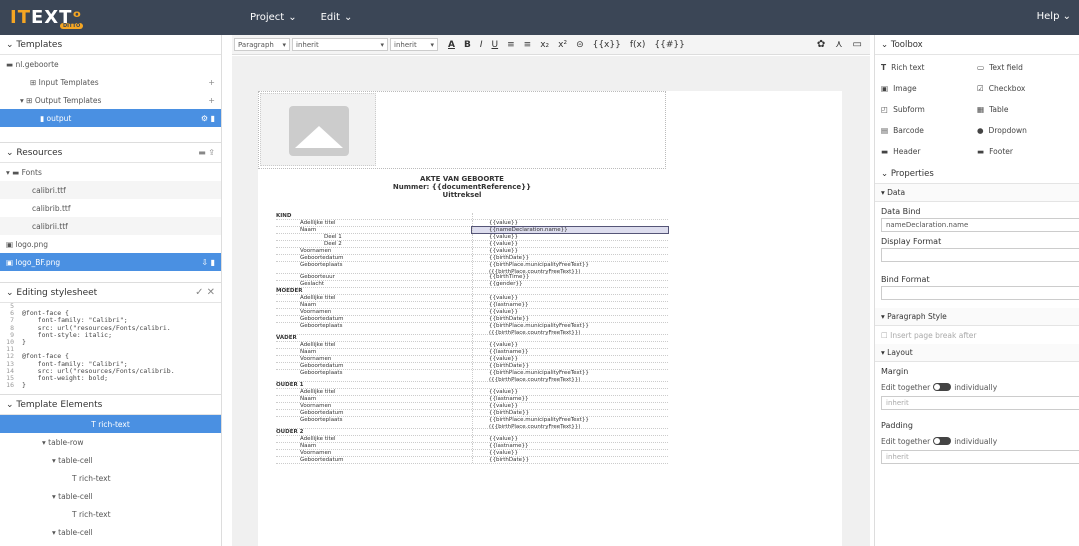  What do you see at coordinates (472, 244) in the screenshot?
I see `table-row: Deel 2 {{value}}` at bounding box center [472, 244].